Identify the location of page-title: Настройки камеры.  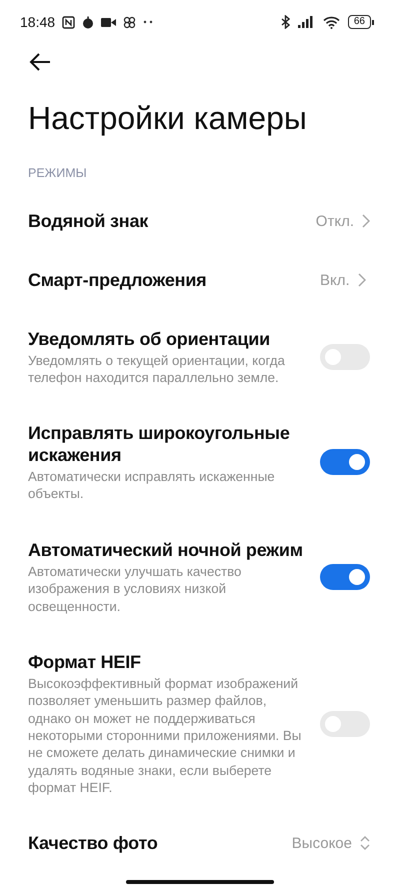
(167, 118).